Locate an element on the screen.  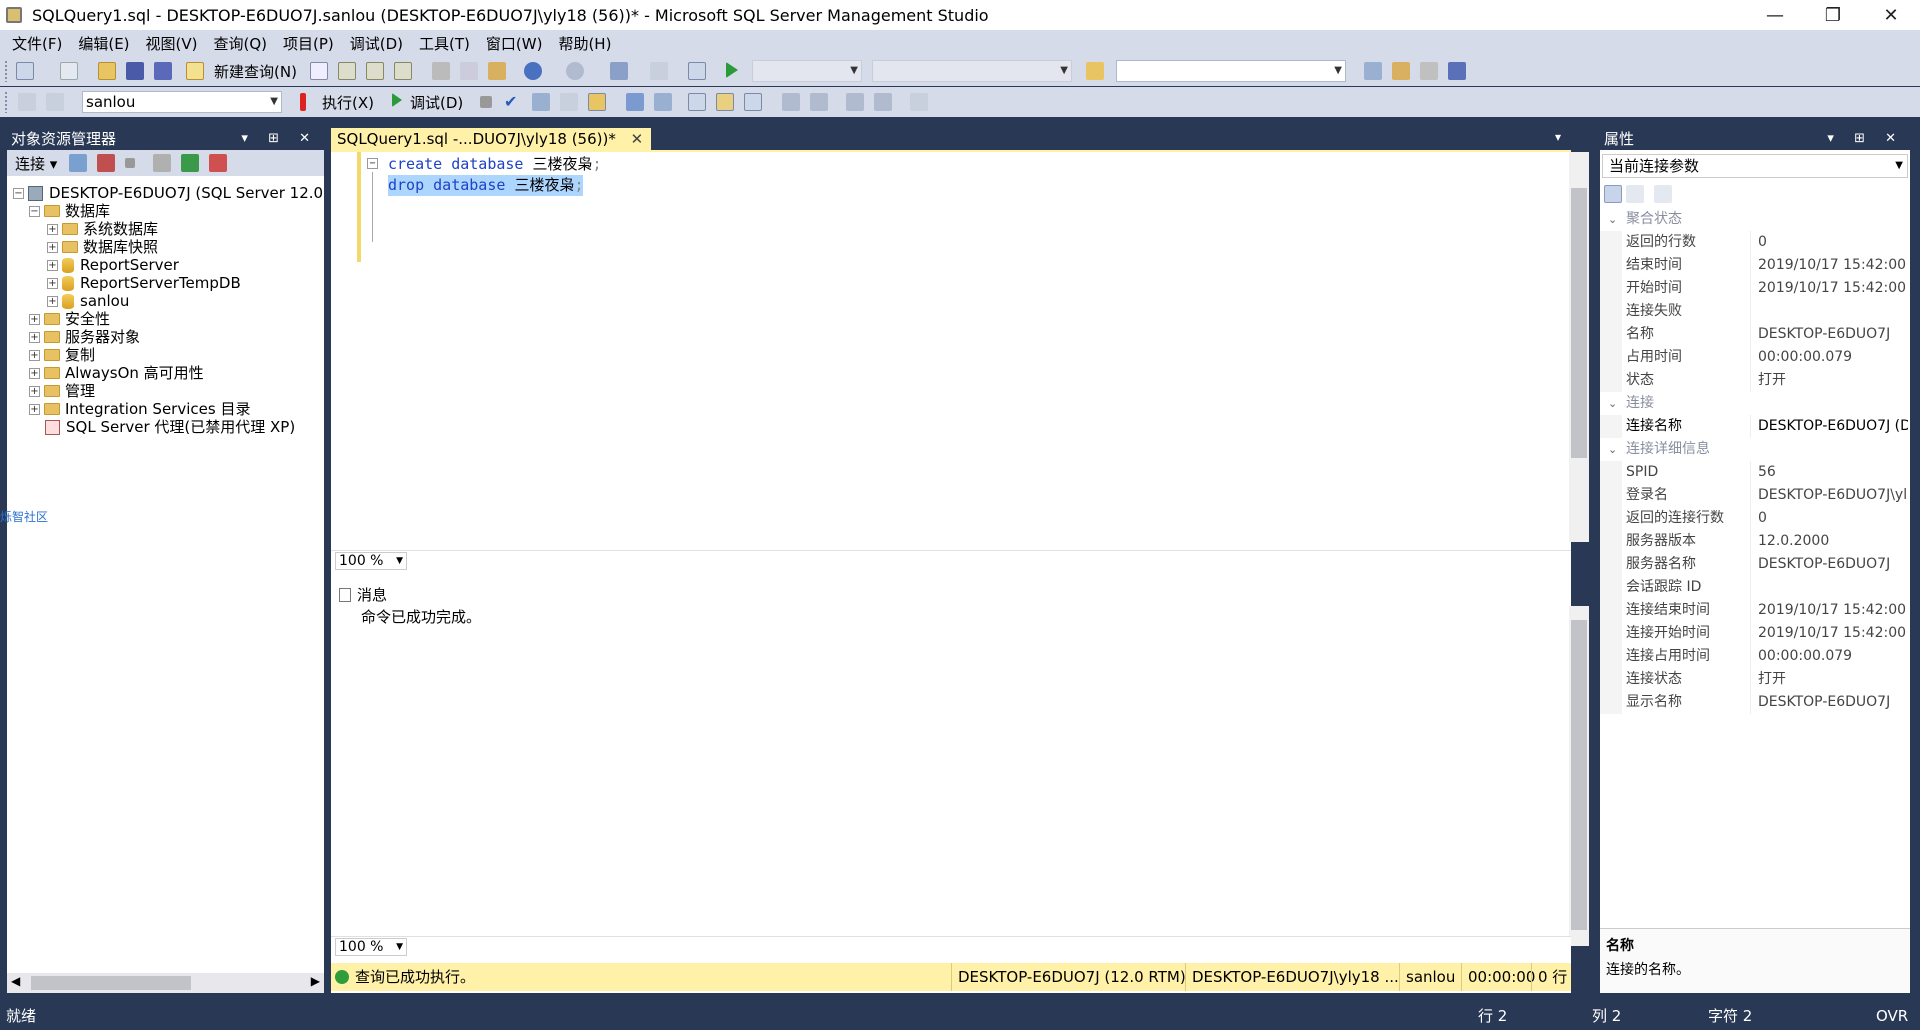
property-row: 连接开始时间 2019/10/17 15:42:00 is located at coordinates (1755, 633).